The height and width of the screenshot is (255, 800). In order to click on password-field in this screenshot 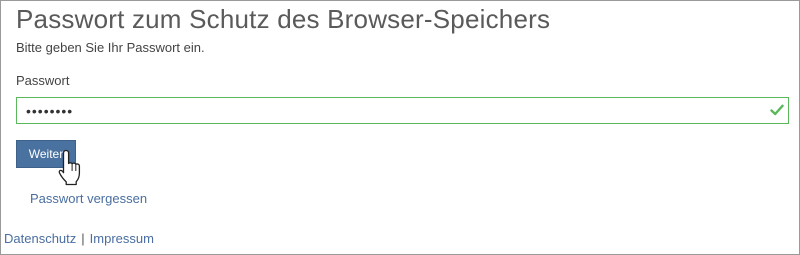, I will do `click(391, 110)`.